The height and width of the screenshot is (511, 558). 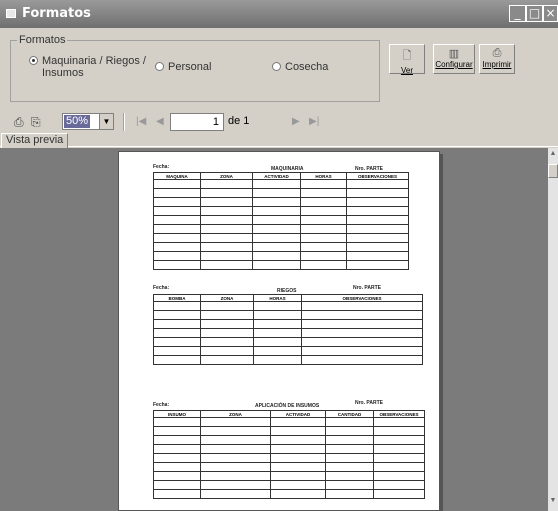 What do you see at coordinates (288, 333) in the screenshot?
I see `s2-rows` at bounding box center [288, 333].